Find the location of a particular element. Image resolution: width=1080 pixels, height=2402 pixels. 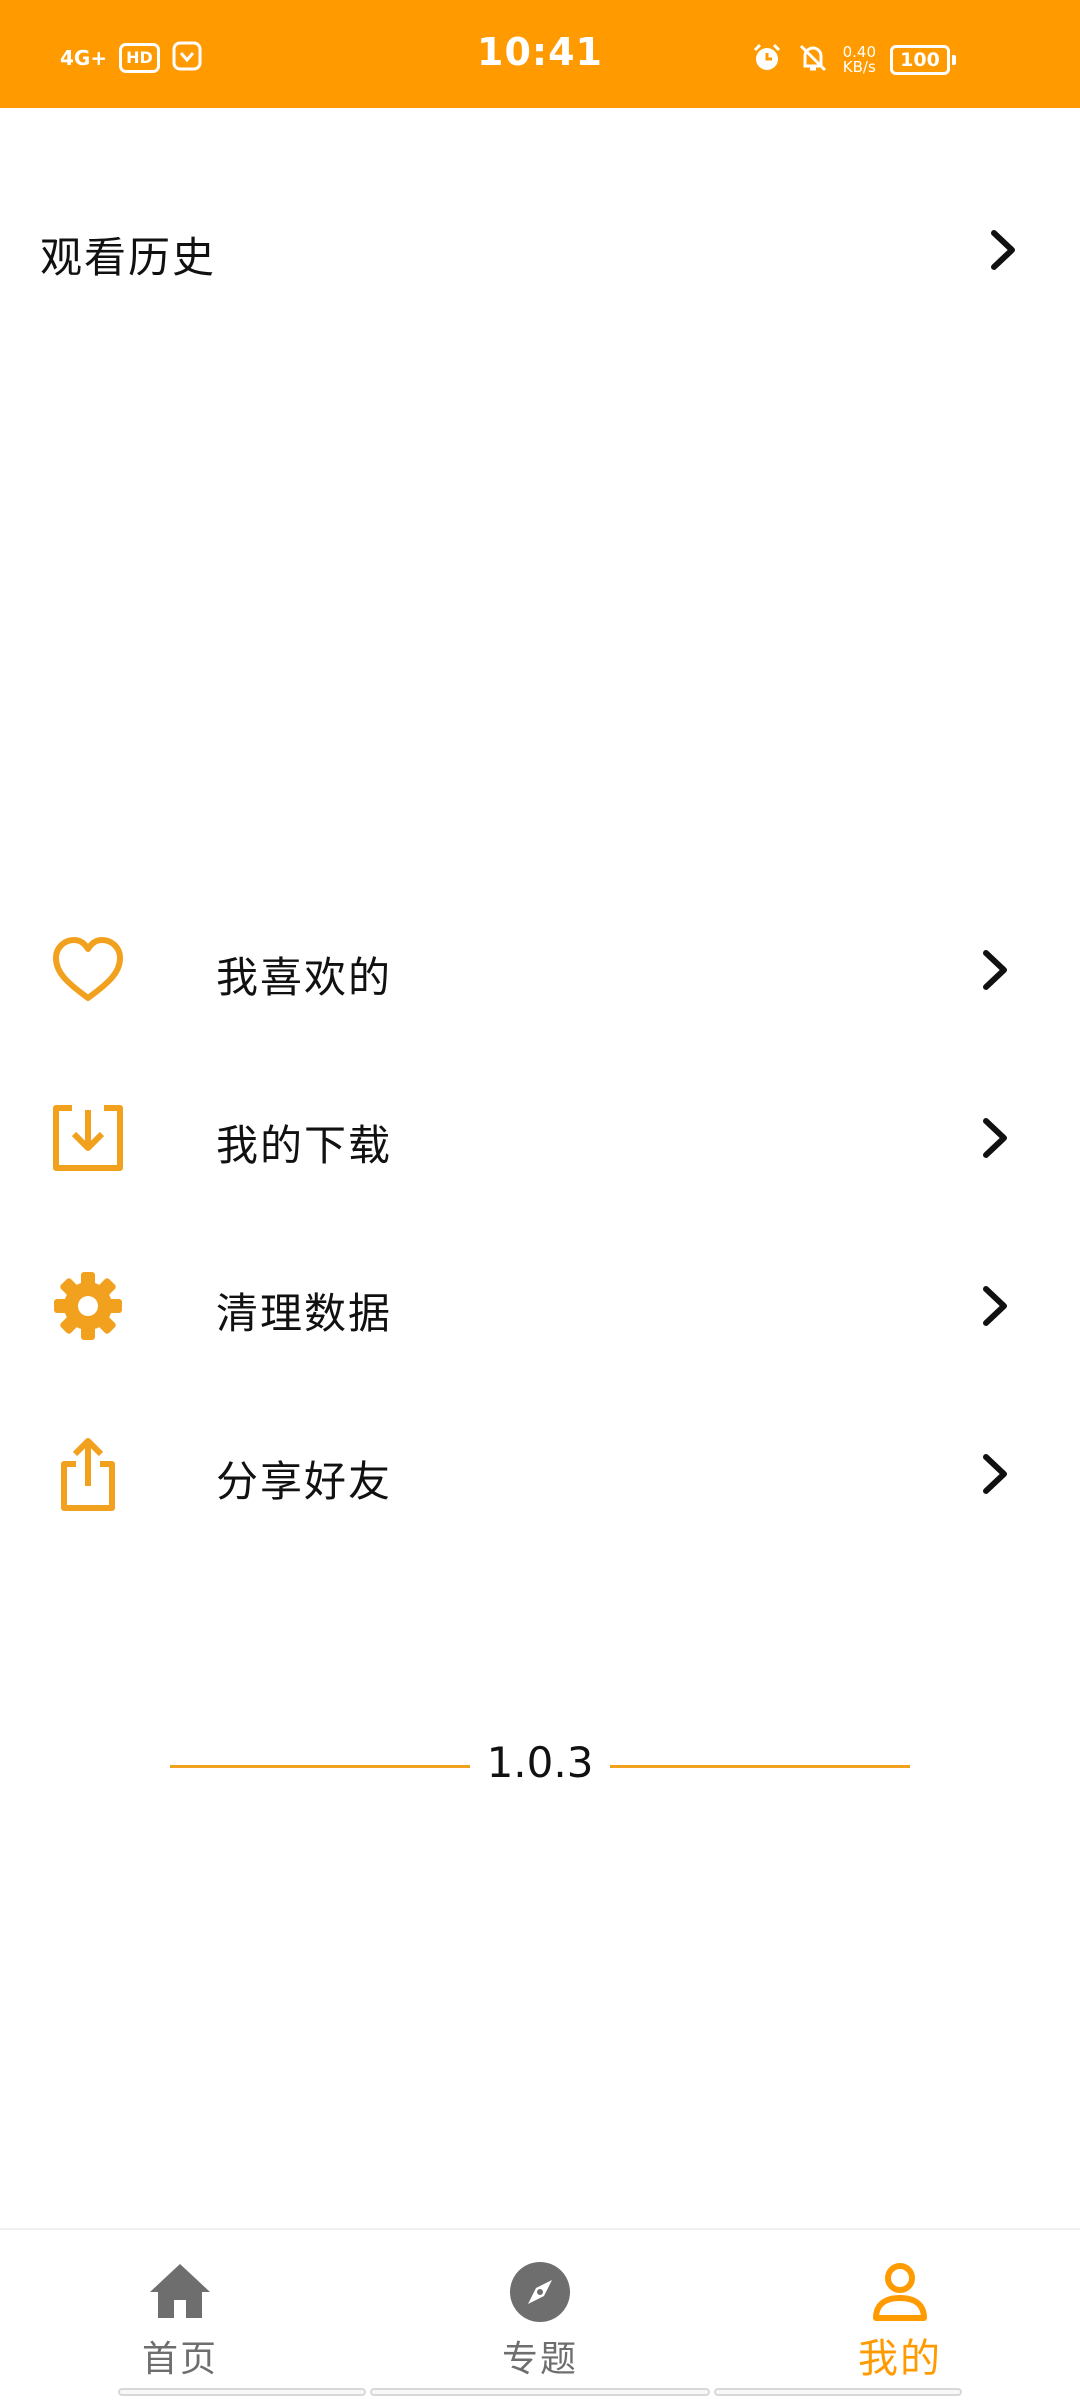

speed-unit: KB/s is located at coordinates (859, 67).